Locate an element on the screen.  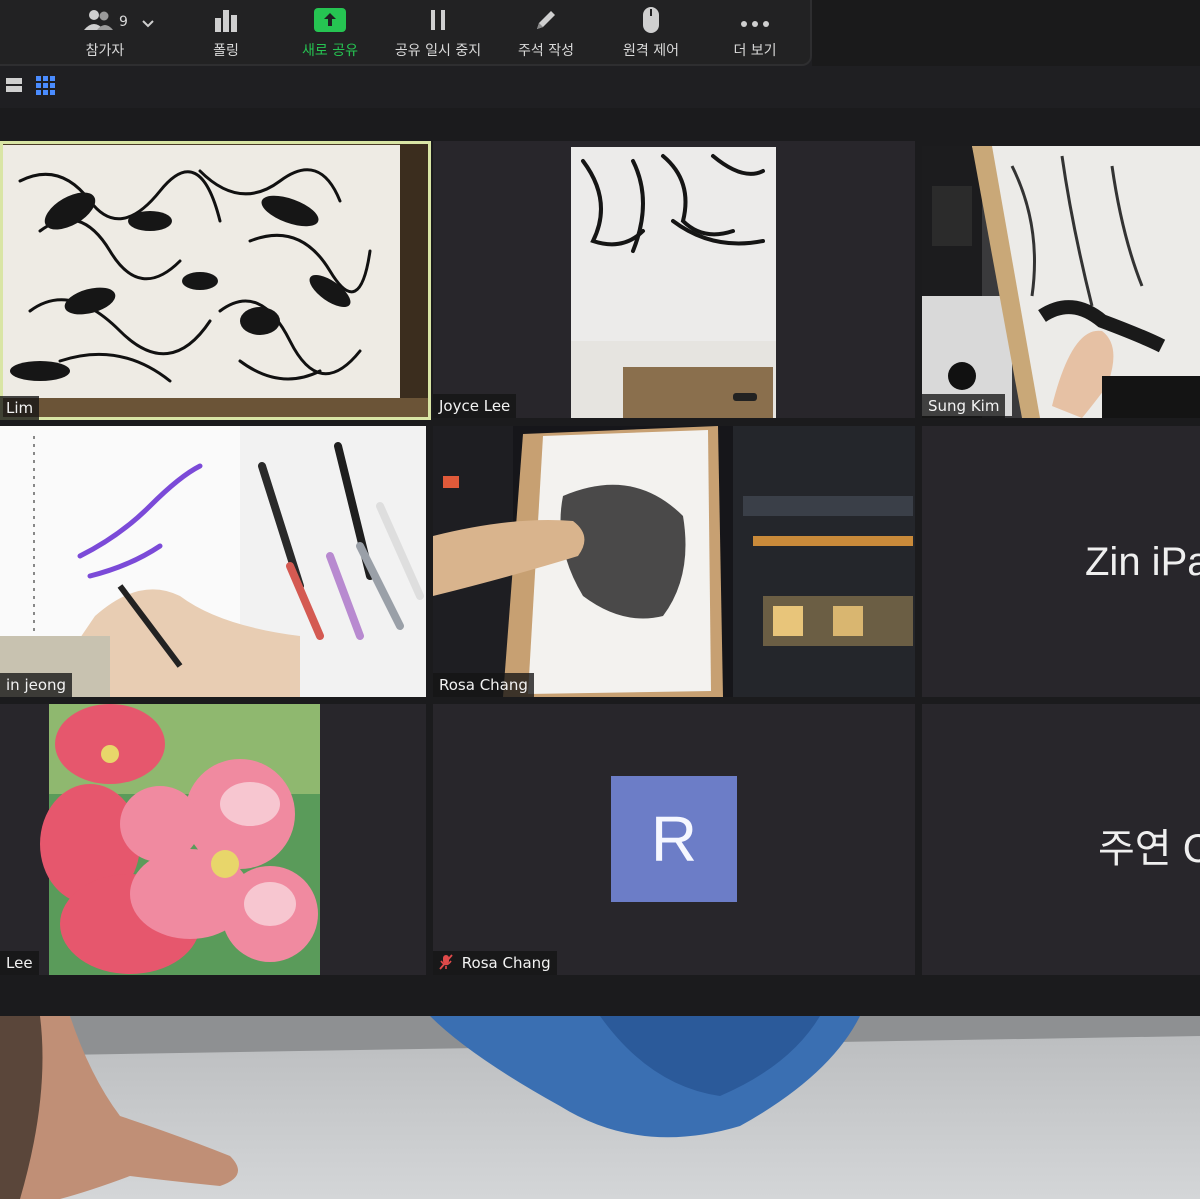
annotate-button: 주석 작성 is located at coordinates (546, 35).